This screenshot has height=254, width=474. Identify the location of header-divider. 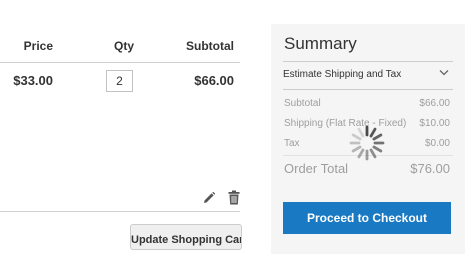
(120, 62).